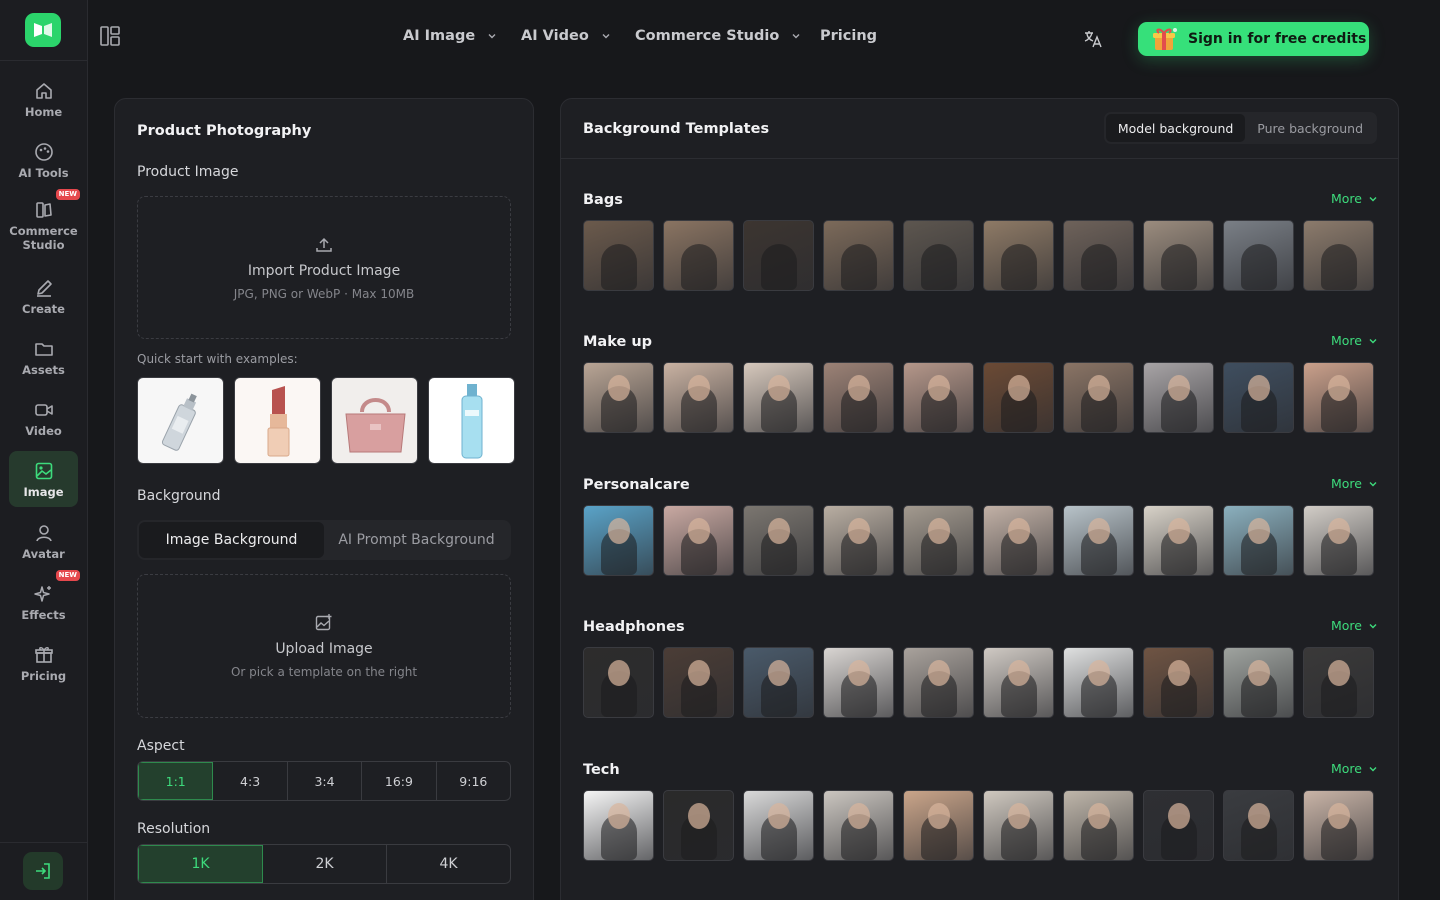 This screenshot has width=1440, height=900. I want to click on sidebar-item-commerce-studio: NEW Commerce Studio, so click(44, 223).